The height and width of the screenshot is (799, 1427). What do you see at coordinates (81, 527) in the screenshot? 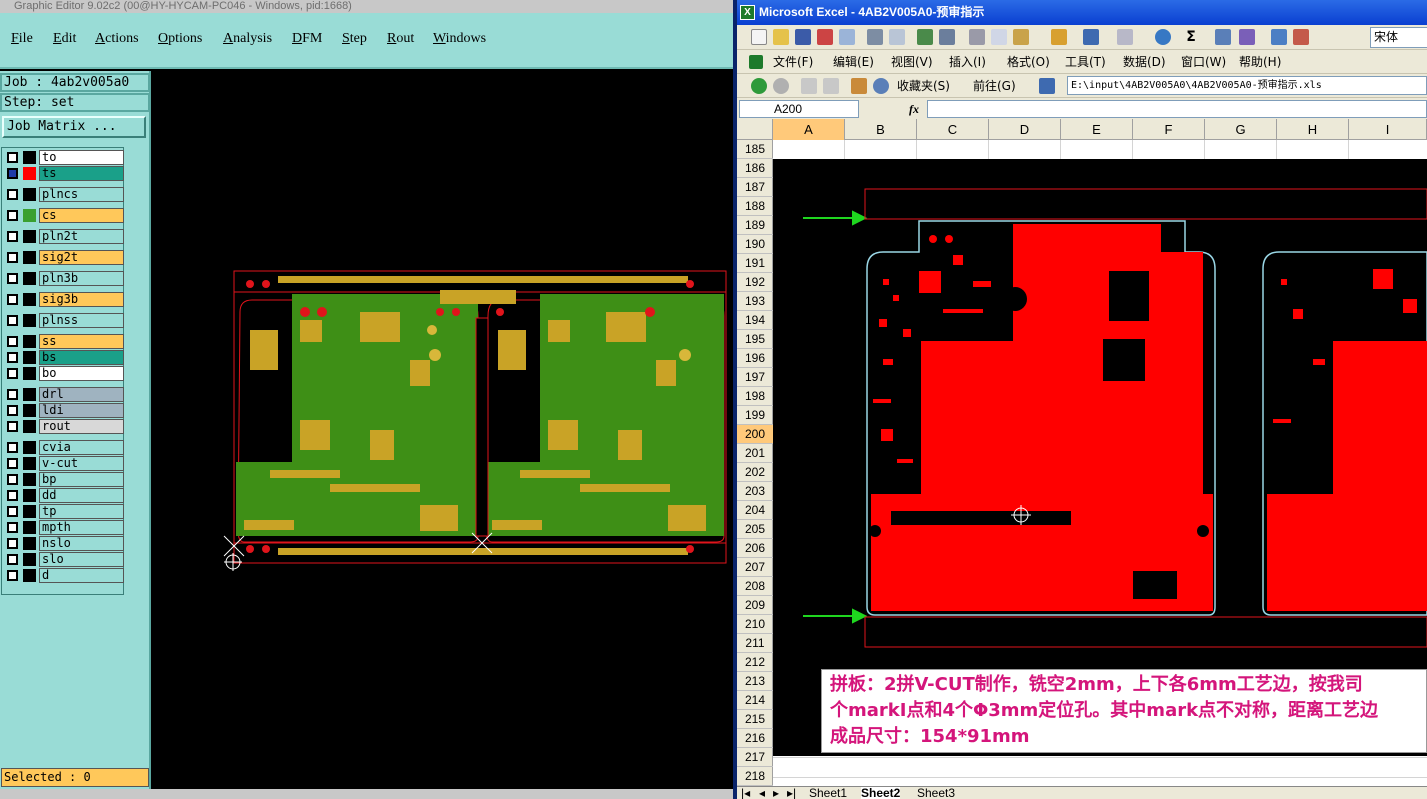
I see `layer-name: mpth` at bounding box center [81, 527].